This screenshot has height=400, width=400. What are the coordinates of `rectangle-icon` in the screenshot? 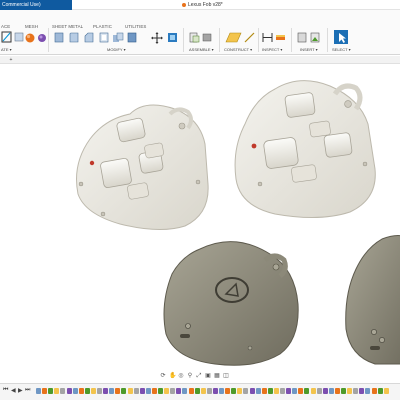 It's located at (19, 37).